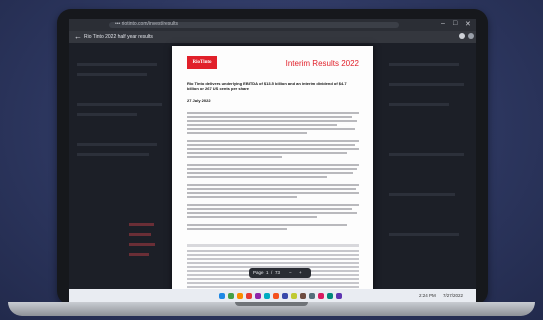 Image resolution: width=543 pixels, height=320 pixels. I want to click on report-date: 27 July 2022, so click(199, 100).